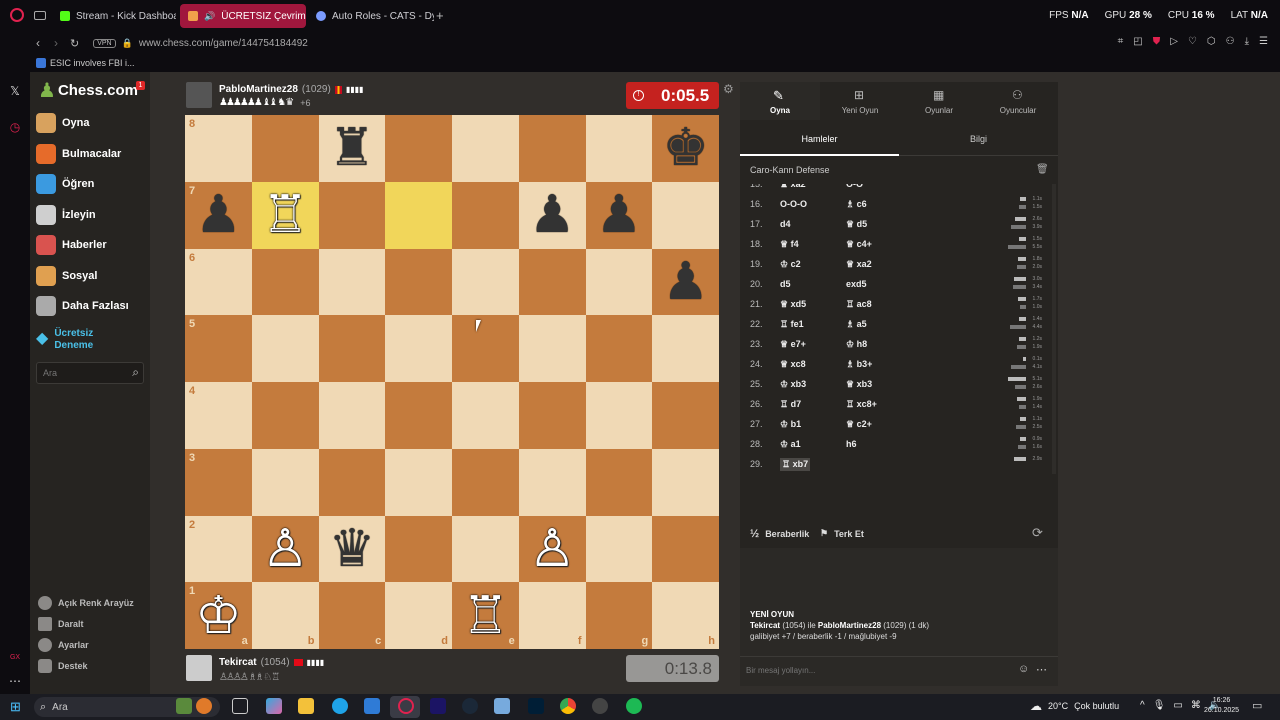 The image size is (1280, 720). What do you see at coordinates (892, 324) in the screenshot?
I see `move-row: 22. ♖ fe1 ♗ a5 1.4s 4.4s` at bounding box center [892, 324].